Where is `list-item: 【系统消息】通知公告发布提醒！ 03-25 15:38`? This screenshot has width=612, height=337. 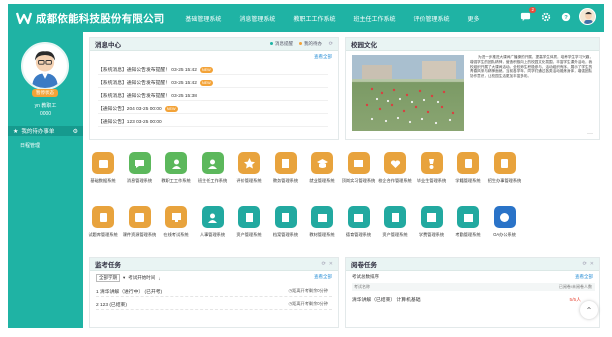 list-item: 【系统消息】通知公告发布提醒！ 03-25 15:38 is located at coordinates (213, 96).